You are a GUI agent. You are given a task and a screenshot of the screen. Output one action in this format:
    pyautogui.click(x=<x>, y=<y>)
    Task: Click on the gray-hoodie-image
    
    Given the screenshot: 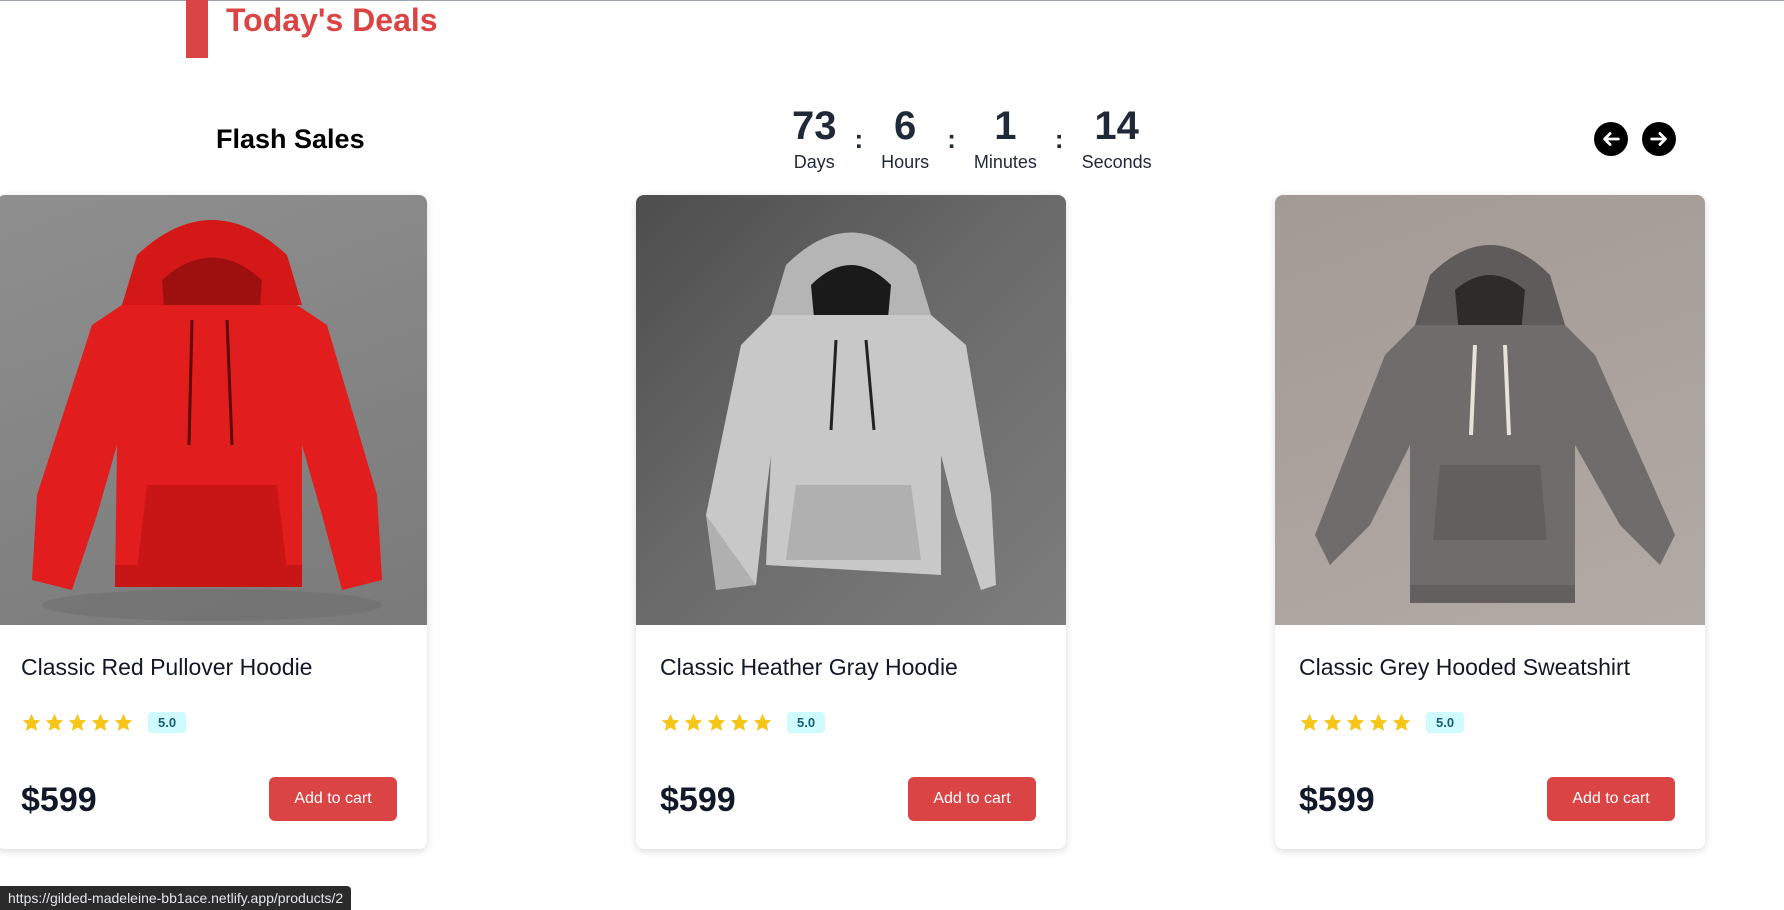 What is the action you would take?
    pyautogui.click(x=851, y=411)
    